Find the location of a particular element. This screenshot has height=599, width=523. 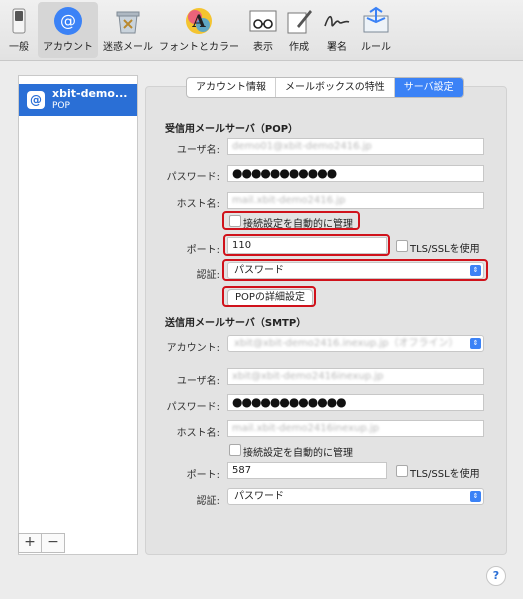

outgoing-auto-manage-label: 接続設定を自動的に管理 is located at coordinates (298, 453).